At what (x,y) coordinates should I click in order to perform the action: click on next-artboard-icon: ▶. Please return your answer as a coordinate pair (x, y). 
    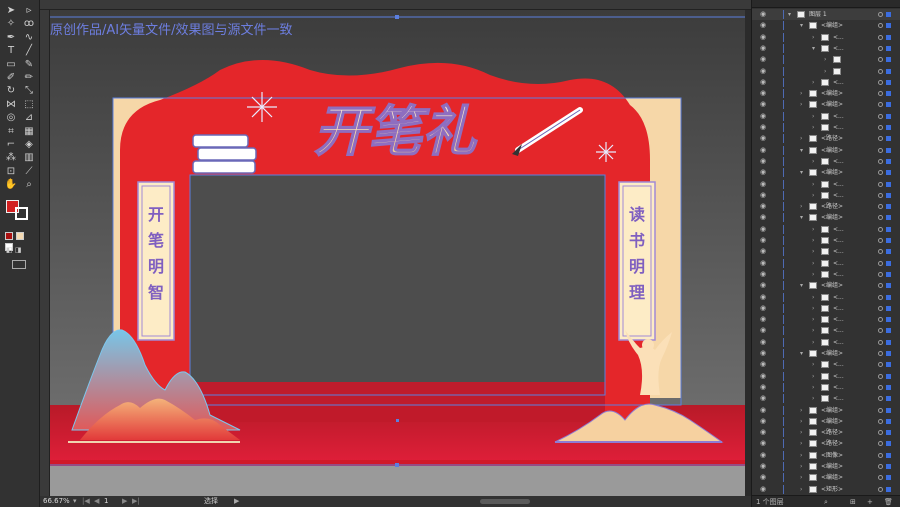
    Looking at the image, I should click on (124, 501).